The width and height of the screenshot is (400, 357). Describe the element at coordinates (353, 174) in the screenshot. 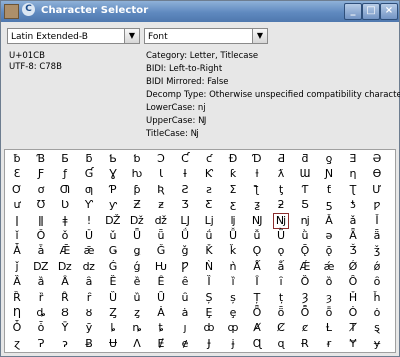

I see `character-cell: ƞ` at that location.